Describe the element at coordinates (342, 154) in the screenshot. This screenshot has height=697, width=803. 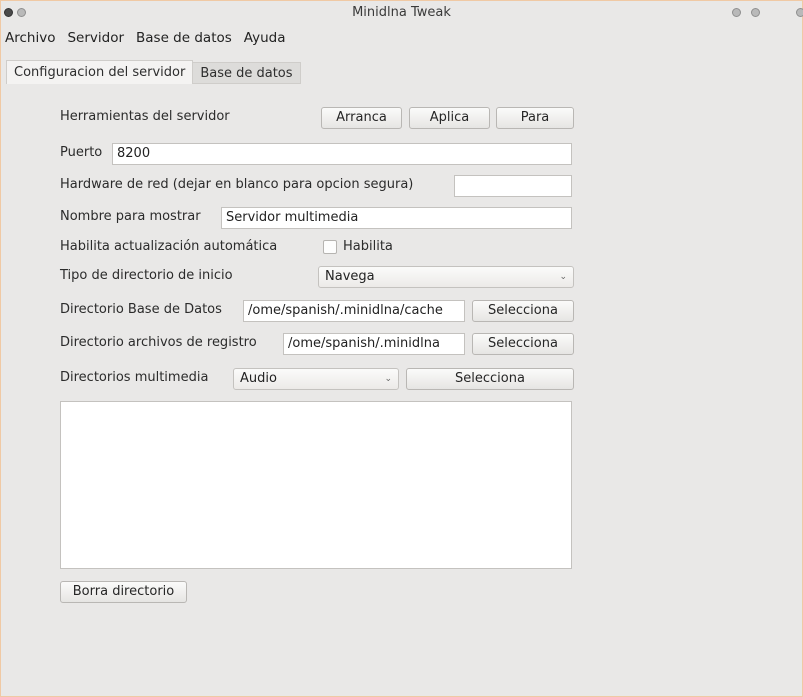
I see `port-field: 8200` at that location.